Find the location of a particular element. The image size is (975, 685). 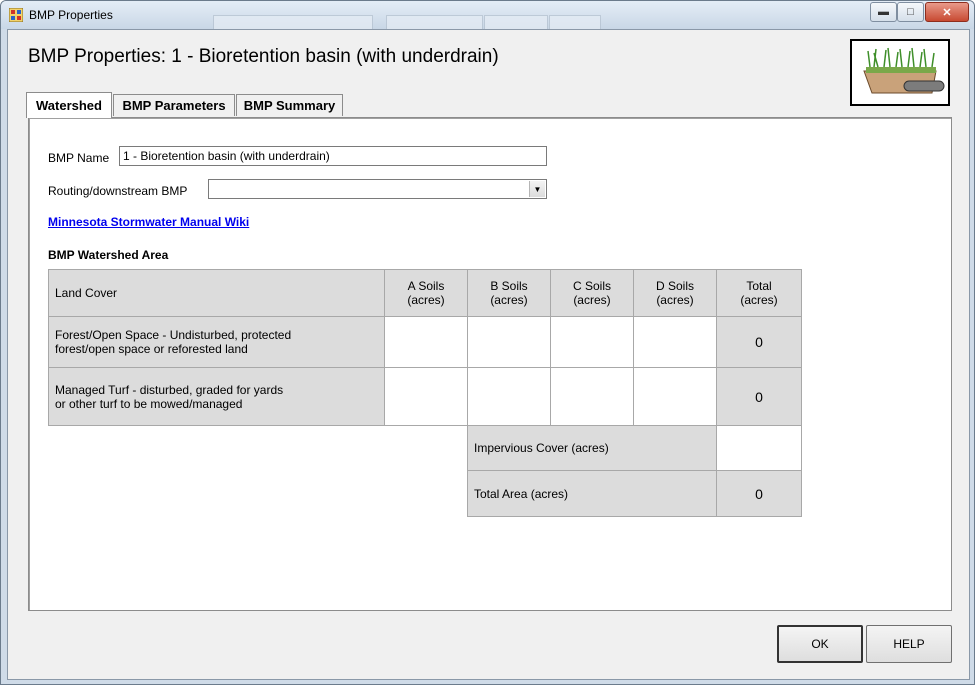

turf-a-soils-cell is located at coordinates (426, 396).